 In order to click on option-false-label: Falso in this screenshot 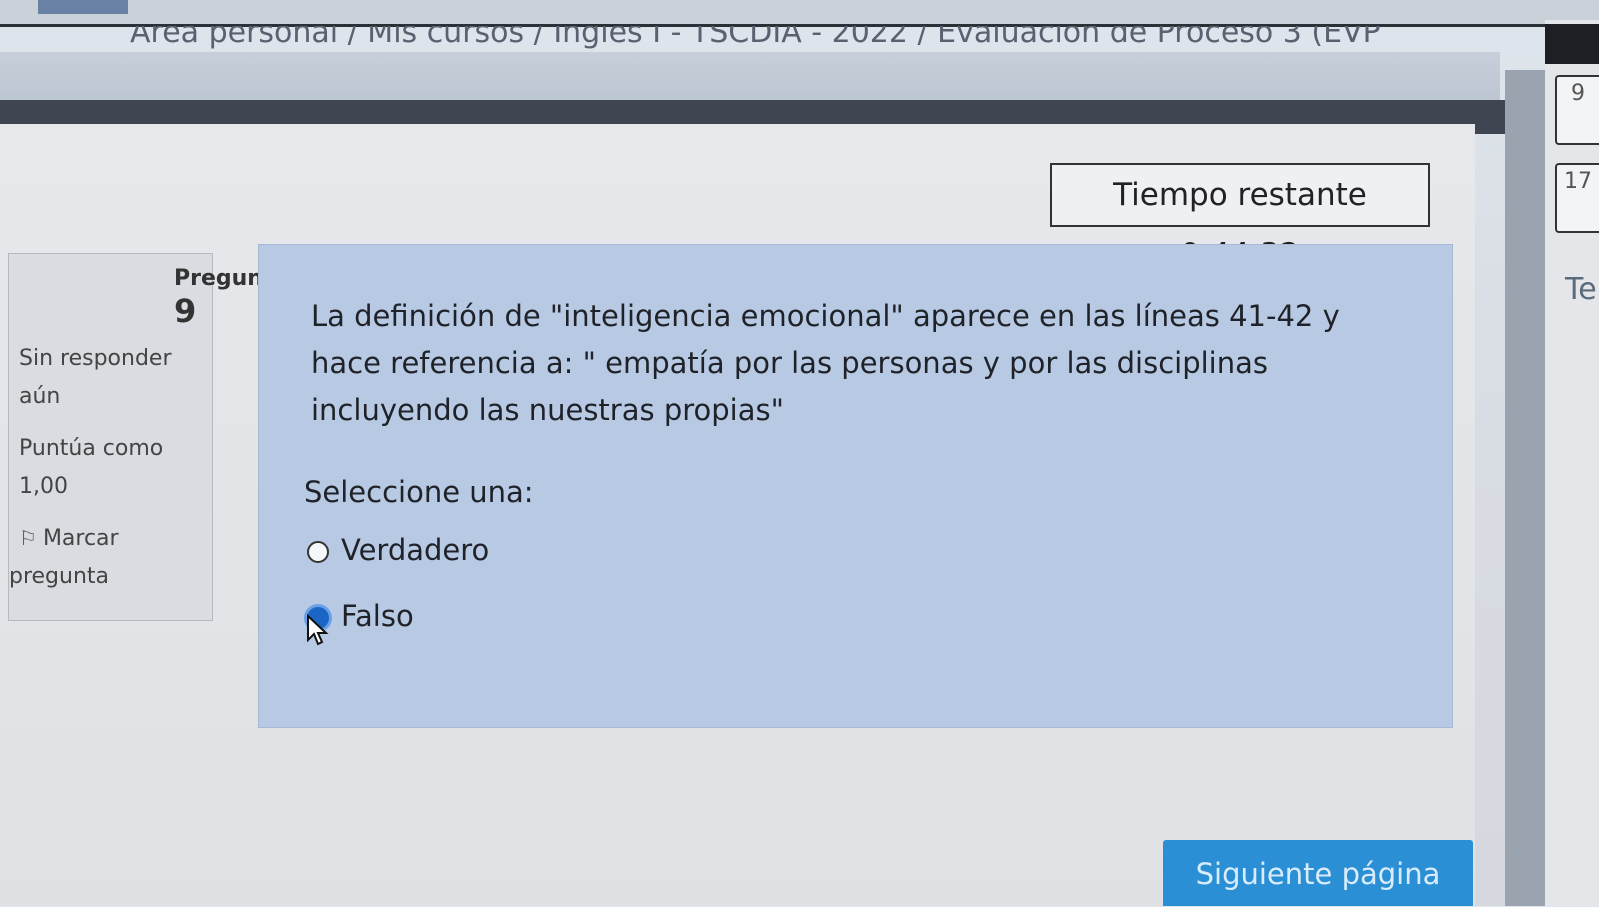, I will do `click(377, 616)`.